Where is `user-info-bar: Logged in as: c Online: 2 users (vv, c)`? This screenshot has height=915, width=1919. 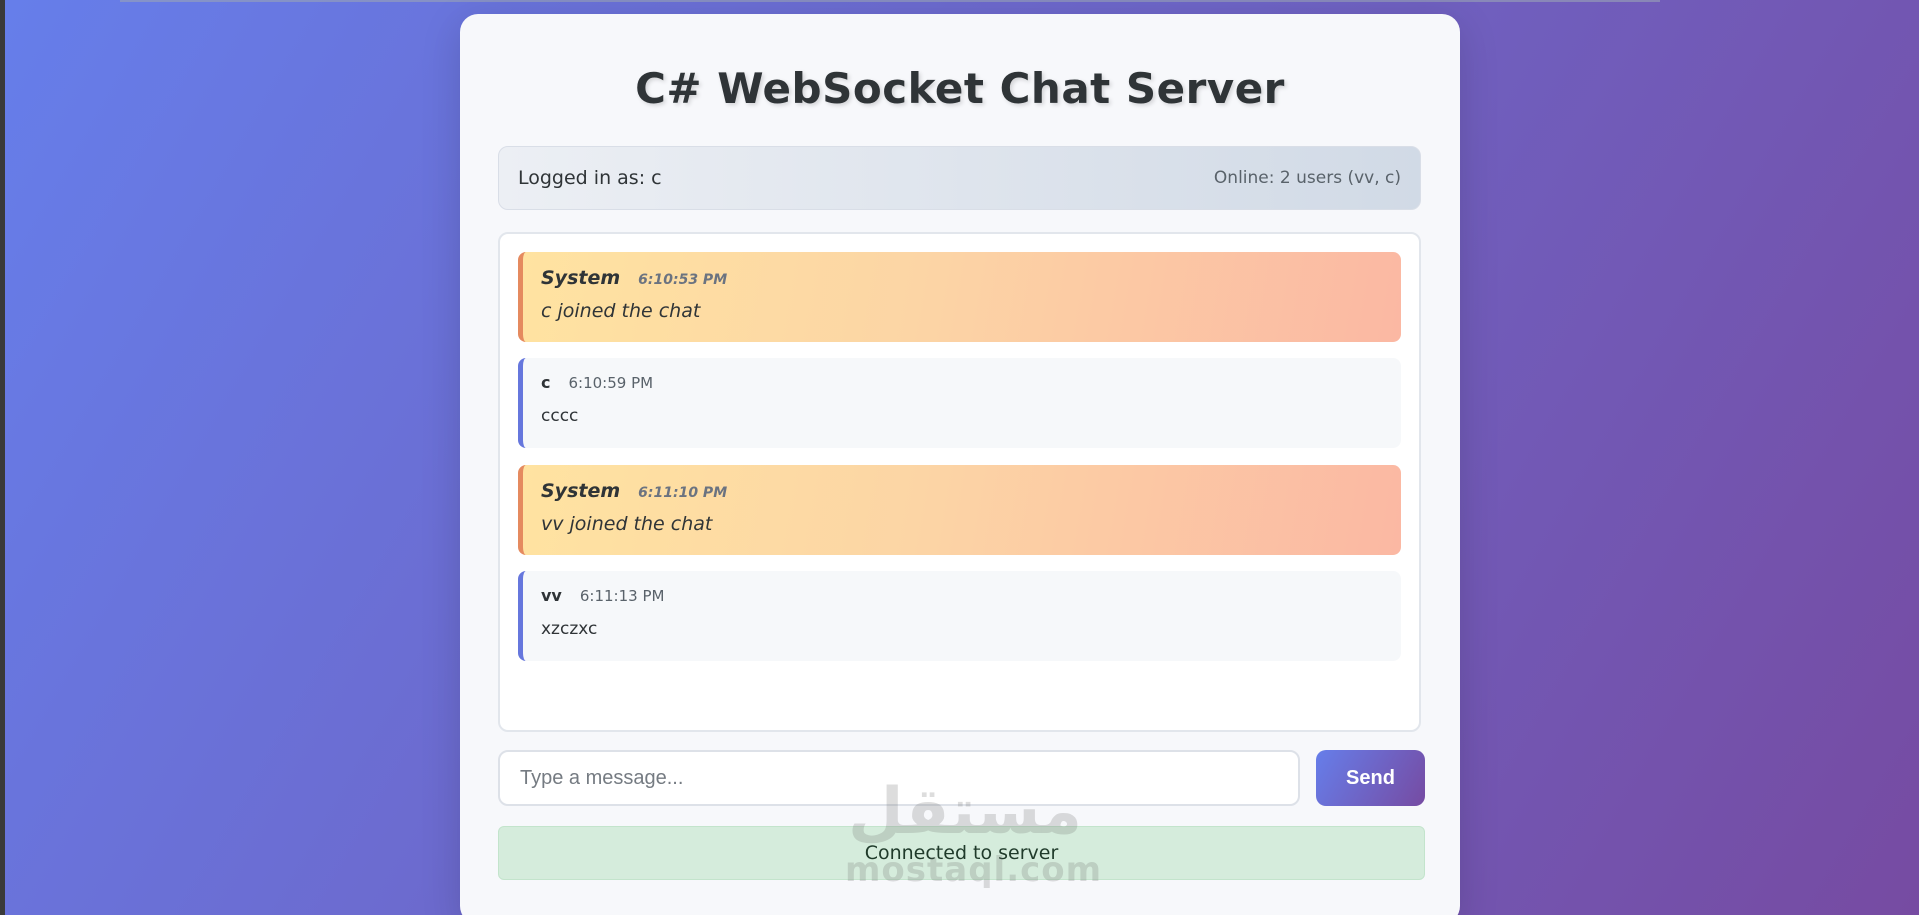 user-info-bar: Logged in as: c Online: 2 users (vv, c) is located at coordinates (959, 178).